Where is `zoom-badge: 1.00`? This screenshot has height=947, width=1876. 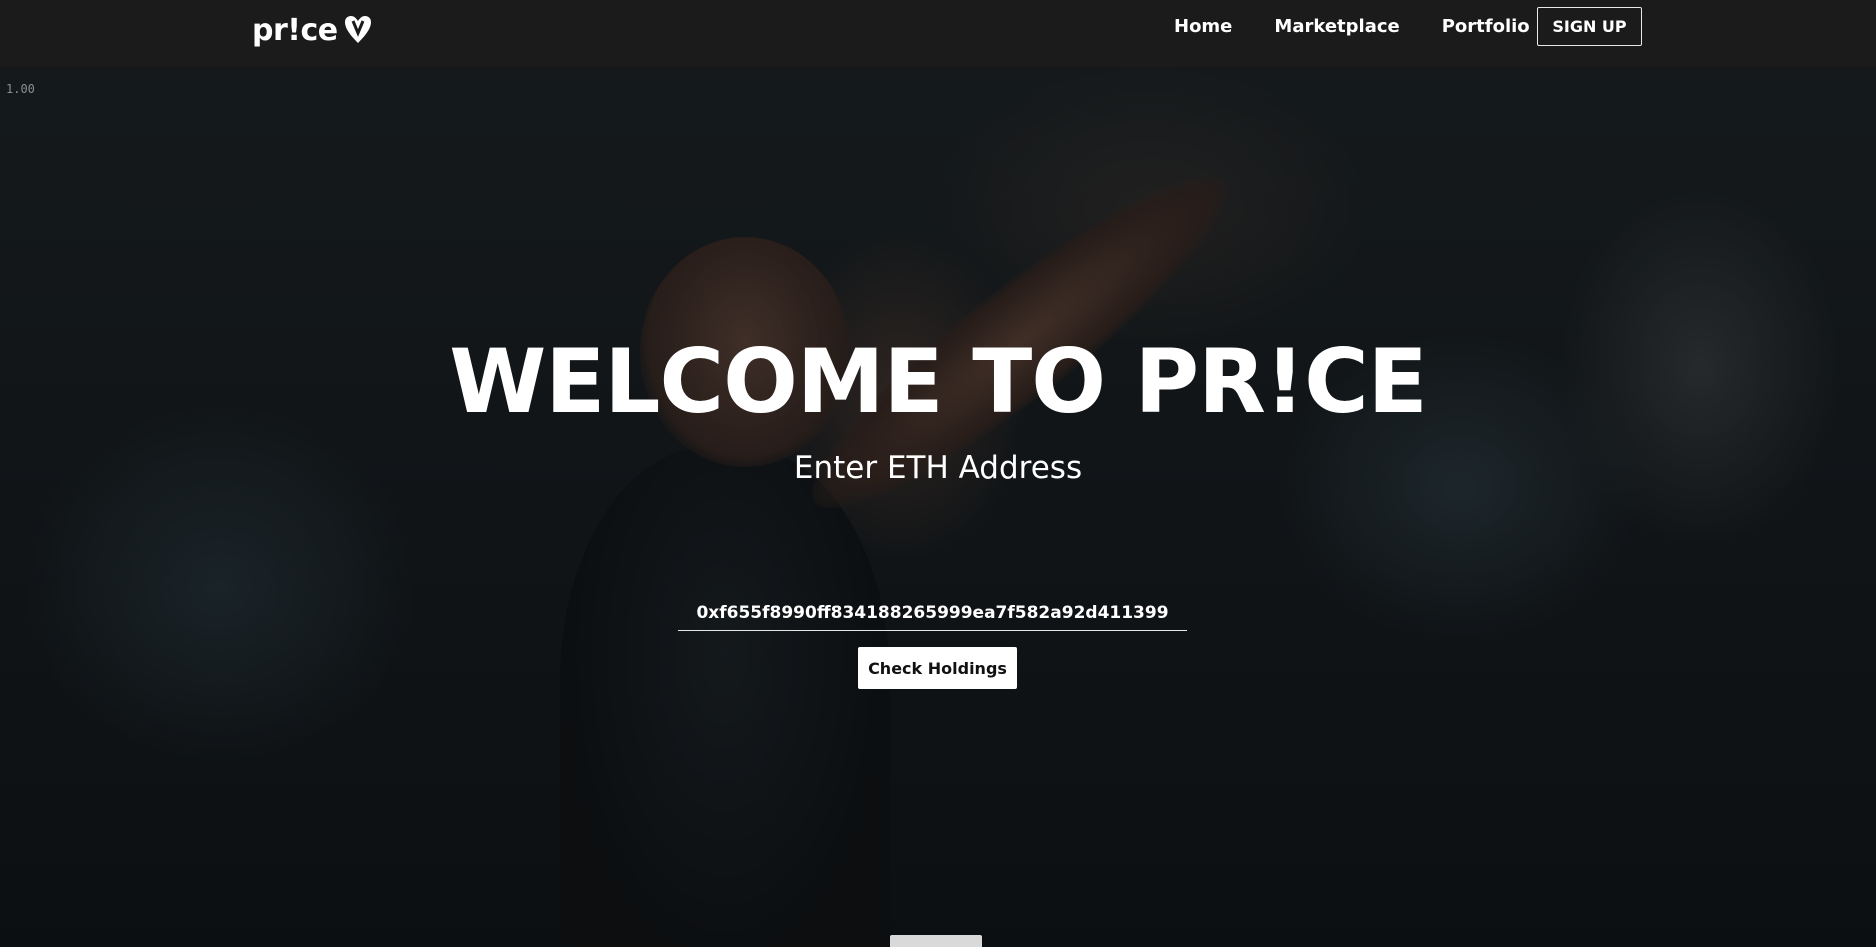
zoom-badge: 1.00 is located at coordinates (20, 89).